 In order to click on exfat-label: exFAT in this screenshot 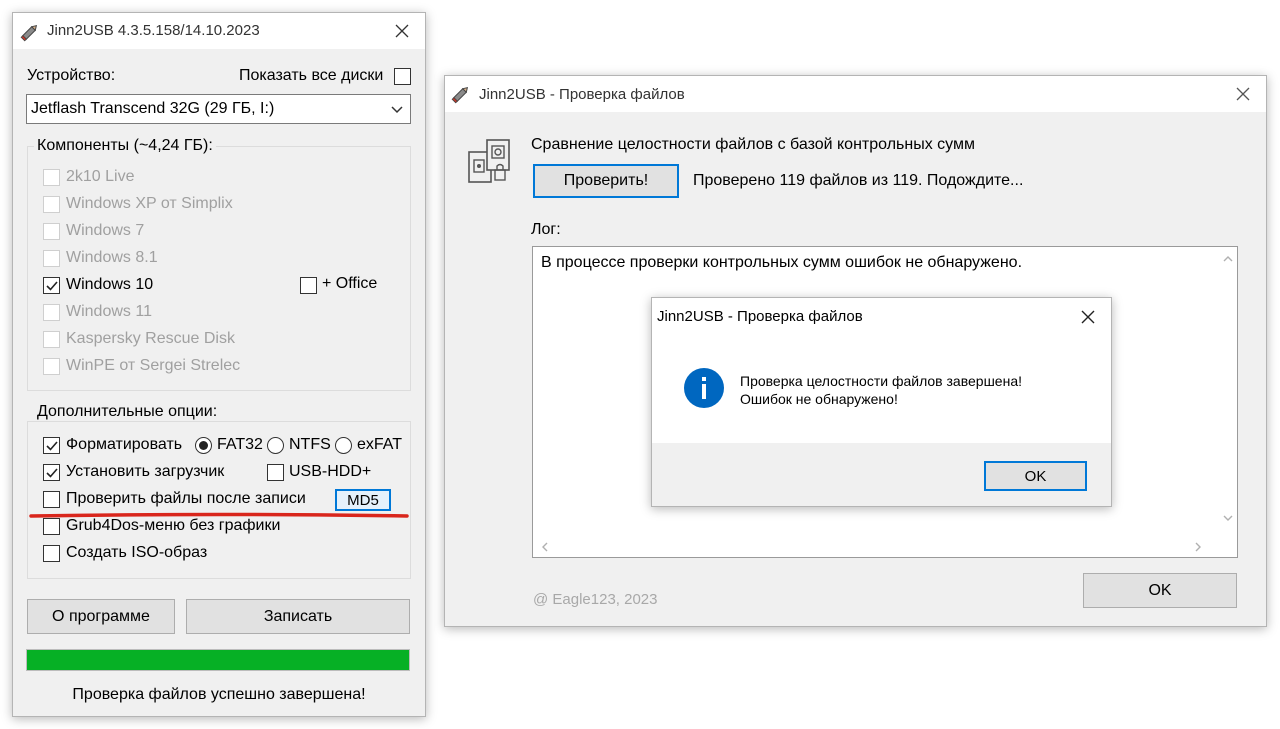, I will do `click(380, 444)`.